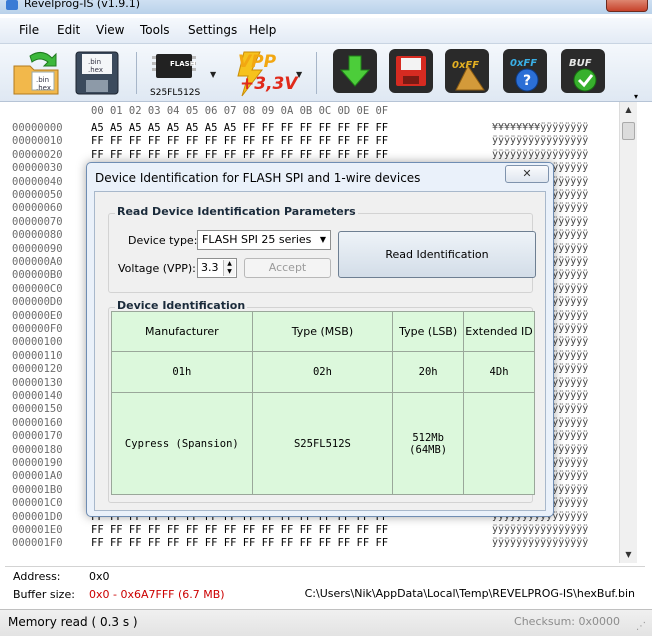  What do you see at coordinates (37, 489) in the screenshot?
I see `hex-row-address: 000001B0` at bounding box center [37, 489].